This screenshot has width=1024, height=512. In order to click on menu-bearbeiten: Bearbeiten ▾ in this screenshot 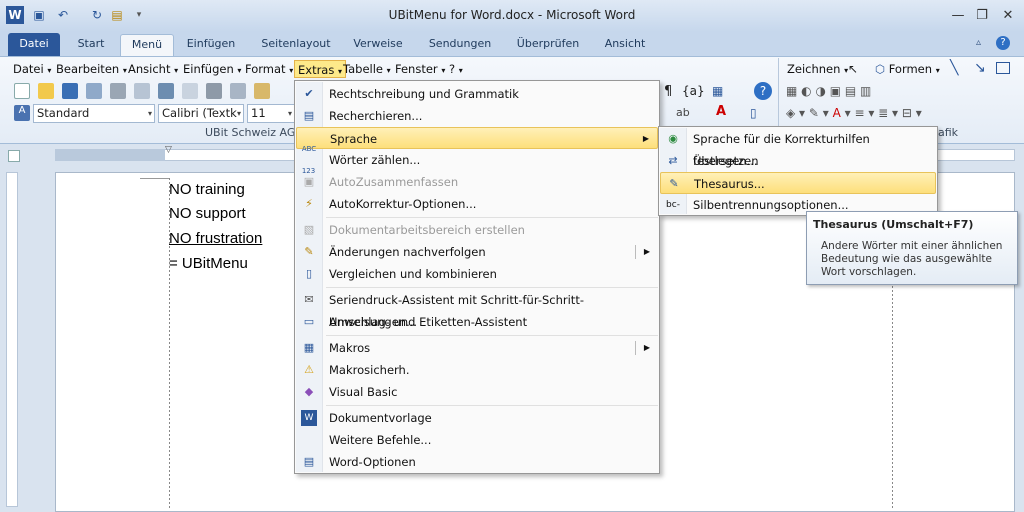, I will do `click(91, 69)`.